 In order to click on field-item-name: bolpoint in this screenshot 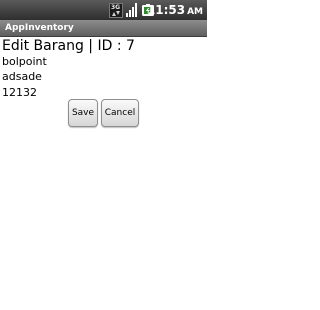, I will do `click(24, 61)`.